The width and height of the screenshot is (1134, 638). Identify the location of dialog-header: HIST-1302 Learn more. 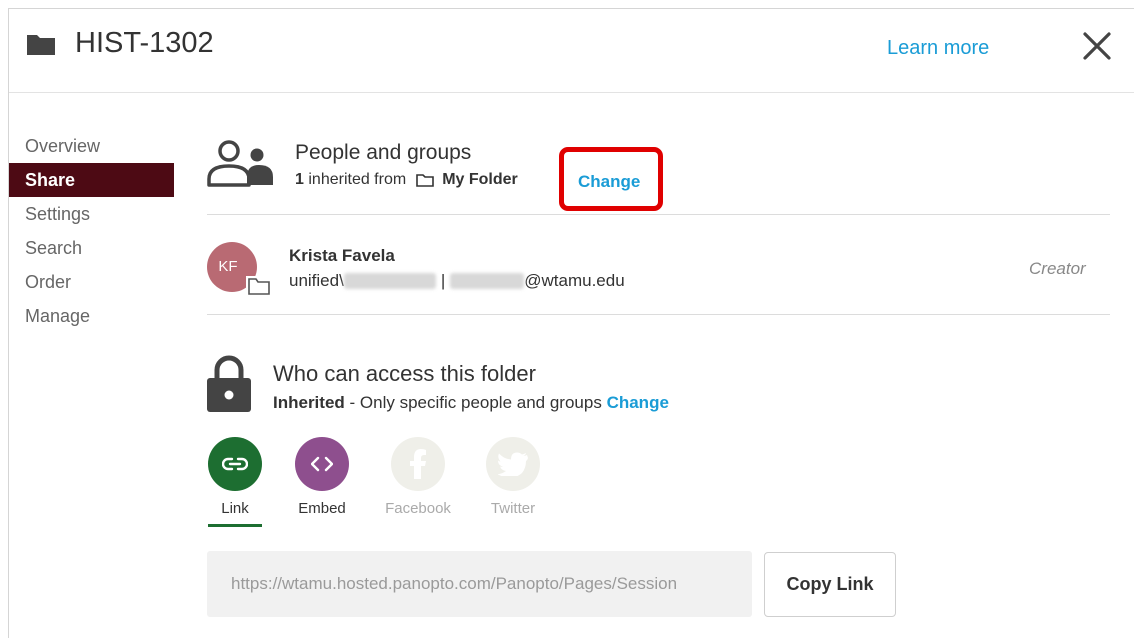
(571, 51).